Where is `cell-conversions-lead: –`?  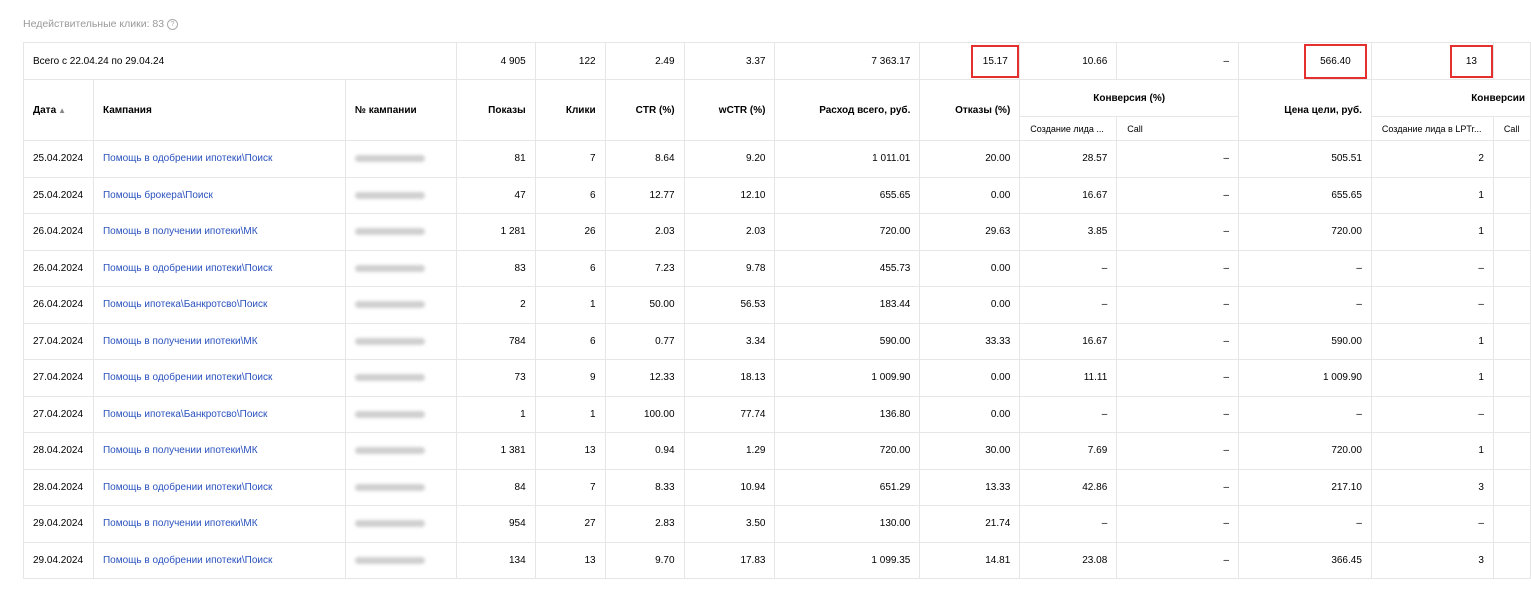 cell-conversions-lead: – is located at coordinates (1432, 414).